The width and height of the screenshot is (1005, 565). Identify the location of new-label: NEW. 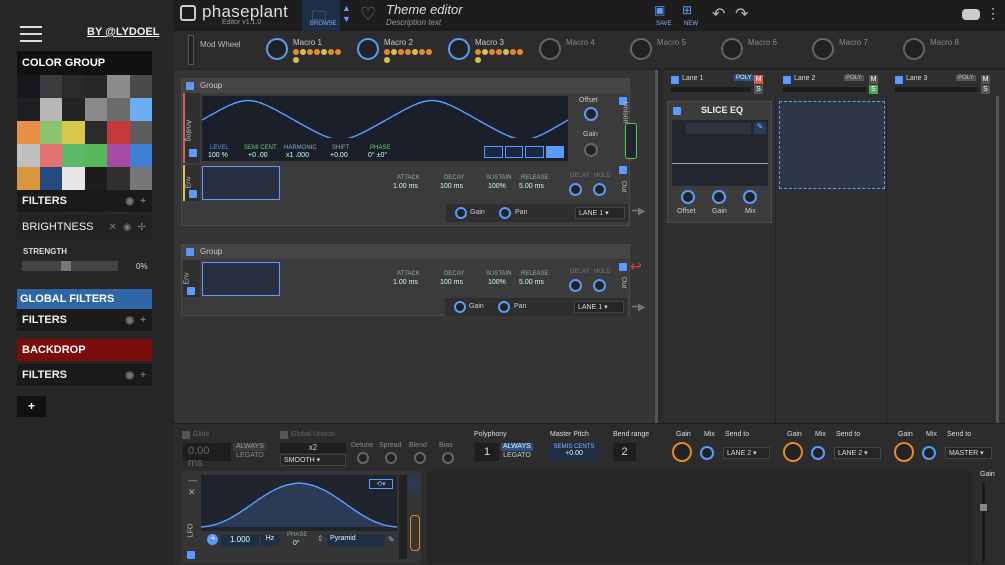
(691, 24).